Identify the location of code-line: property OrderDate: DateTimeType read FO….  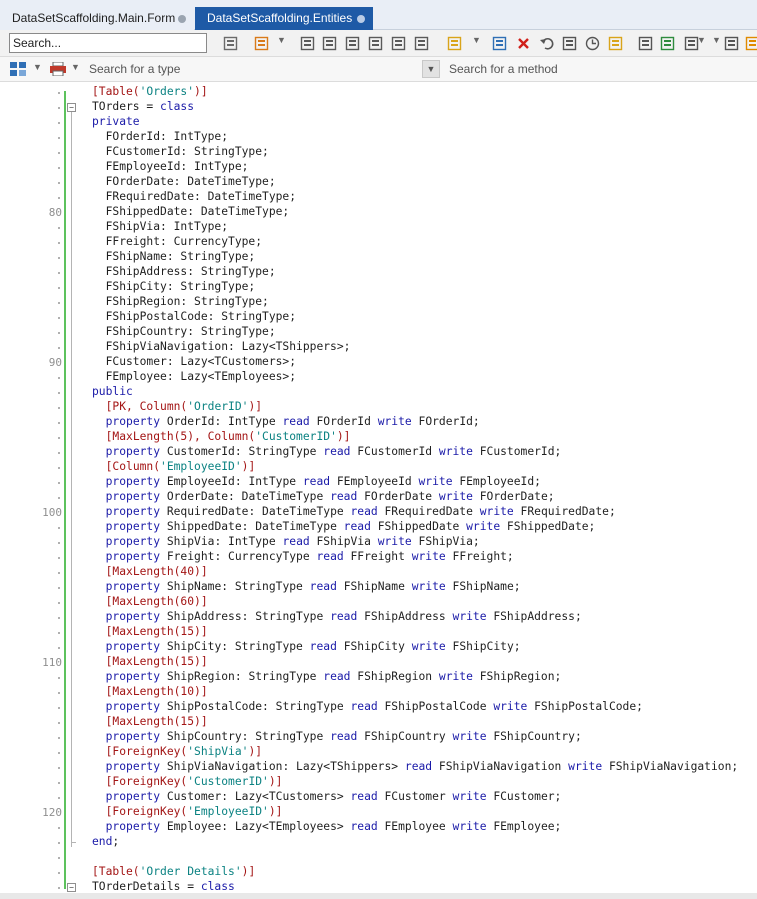
(323, 497).